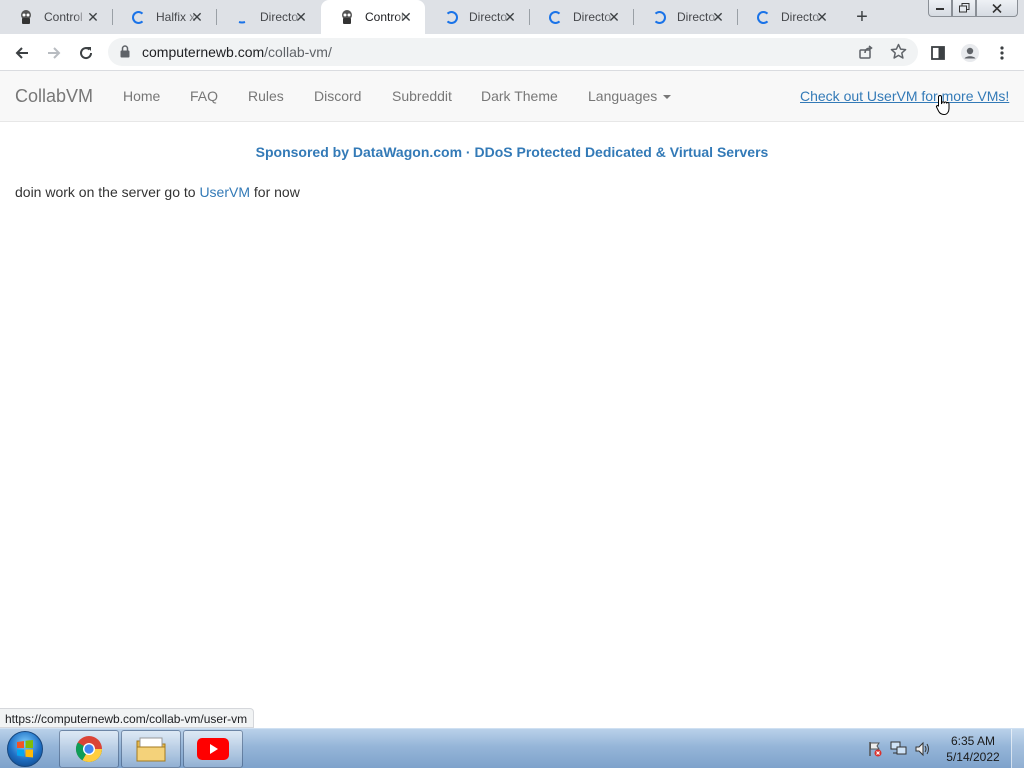  Describe the element at coordinates (141, 96) in the screenshot. I see `nav-home-link: Home` at that location.